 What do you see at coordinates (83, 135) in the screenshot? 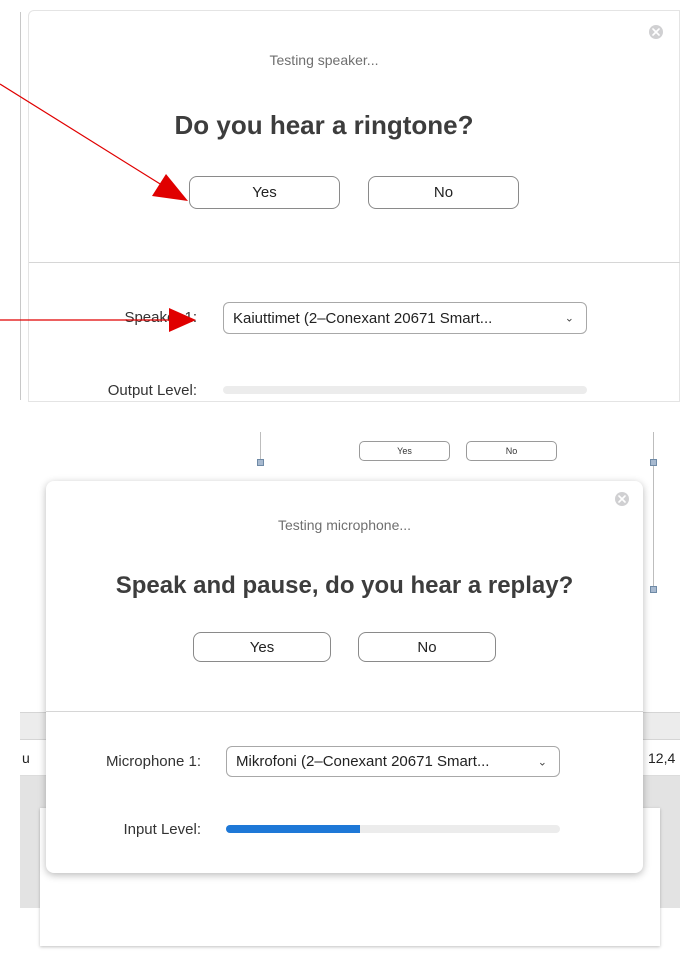
I see `arrow-line` at bounding box center [83, 135].